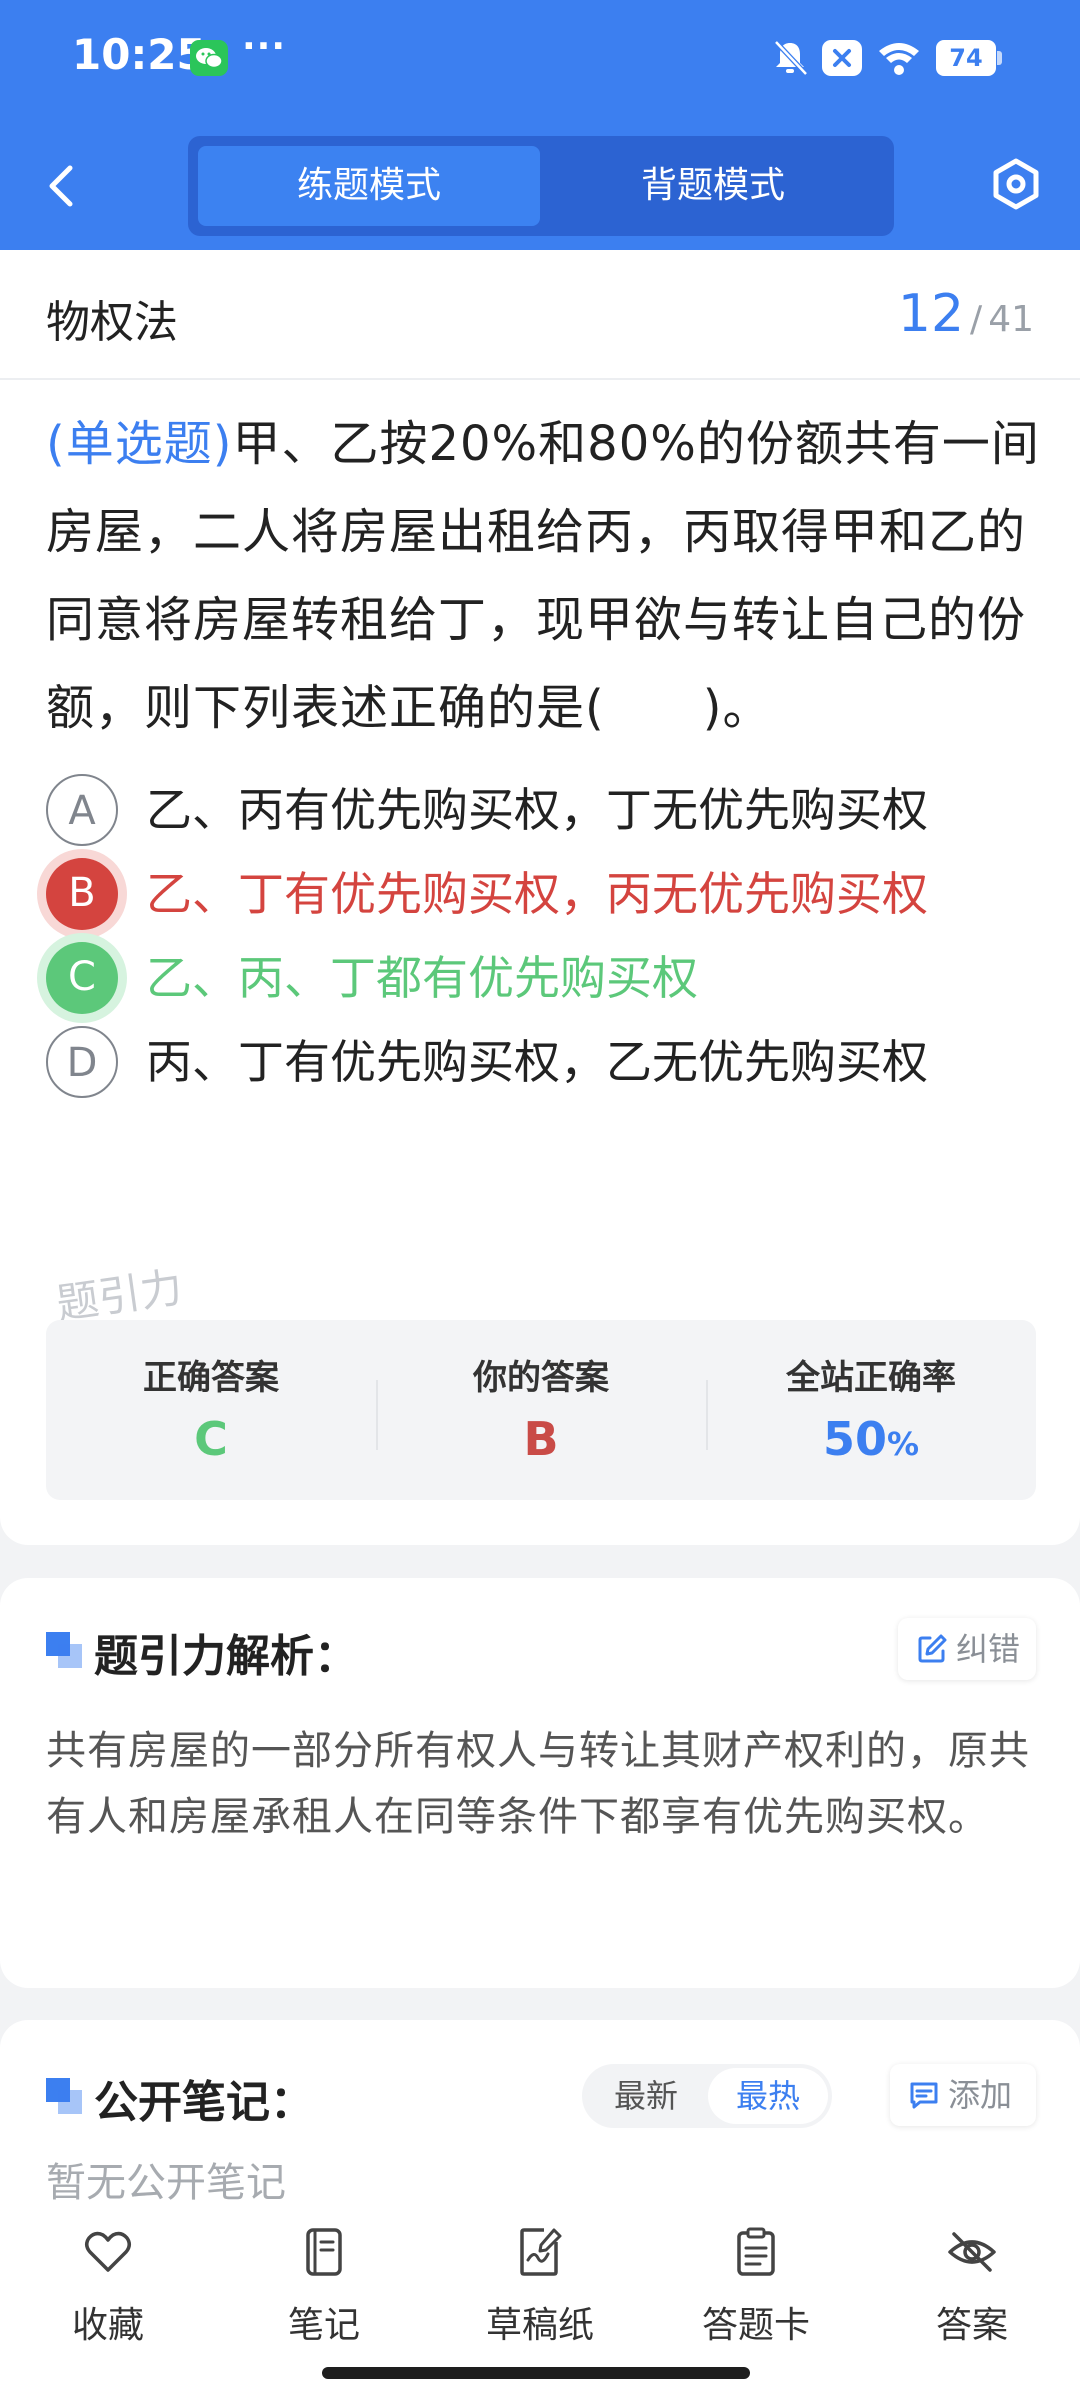  I want to click on report-error-button: 纠错, so click(967, 1649).